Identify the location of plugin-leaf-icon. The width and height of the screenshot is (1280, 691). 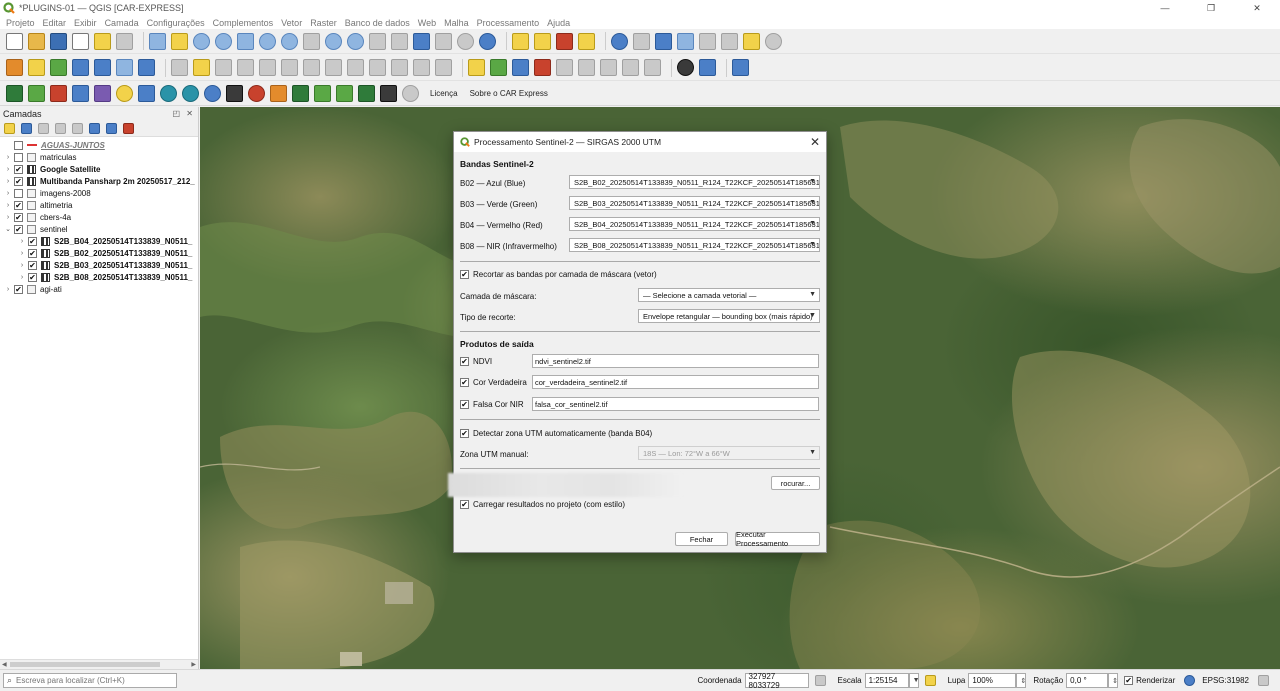
(36, 93).